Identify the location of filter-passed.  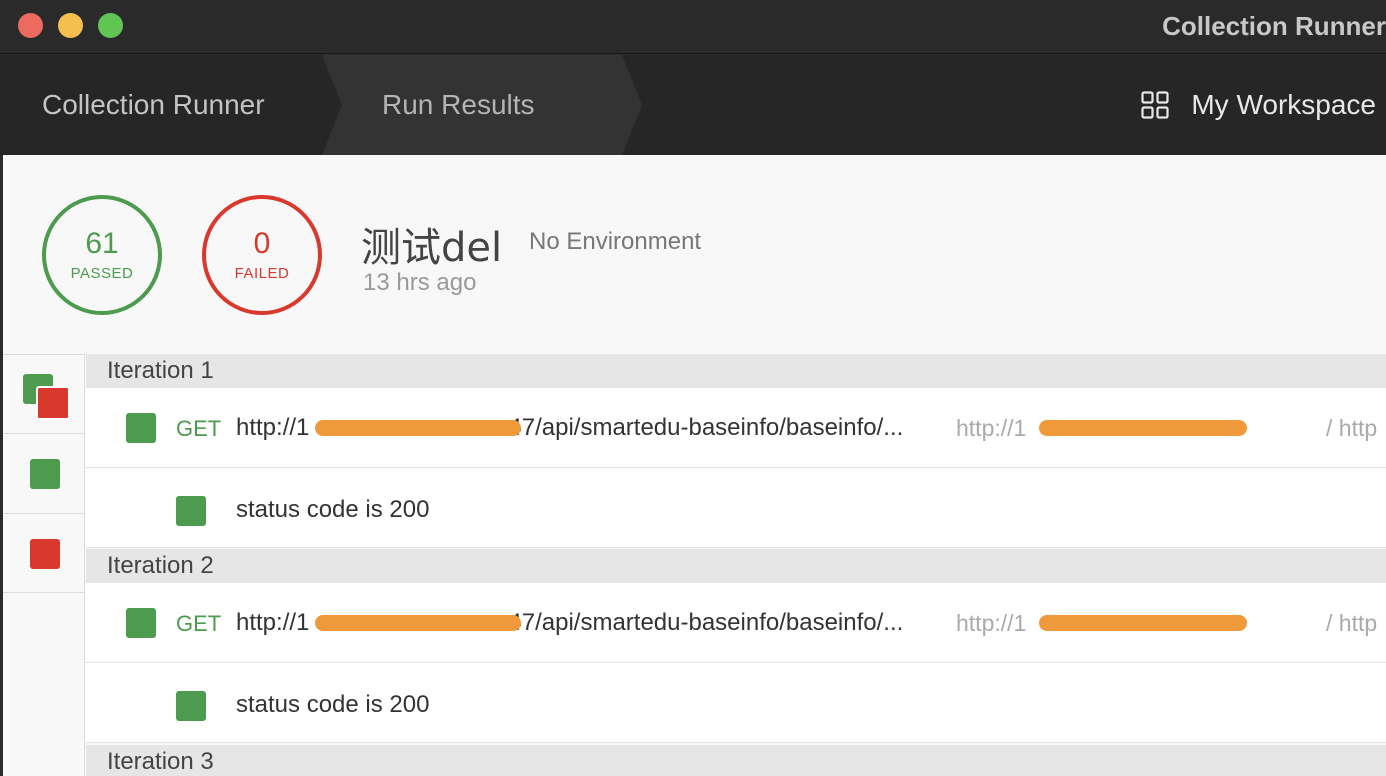
(44, 473).